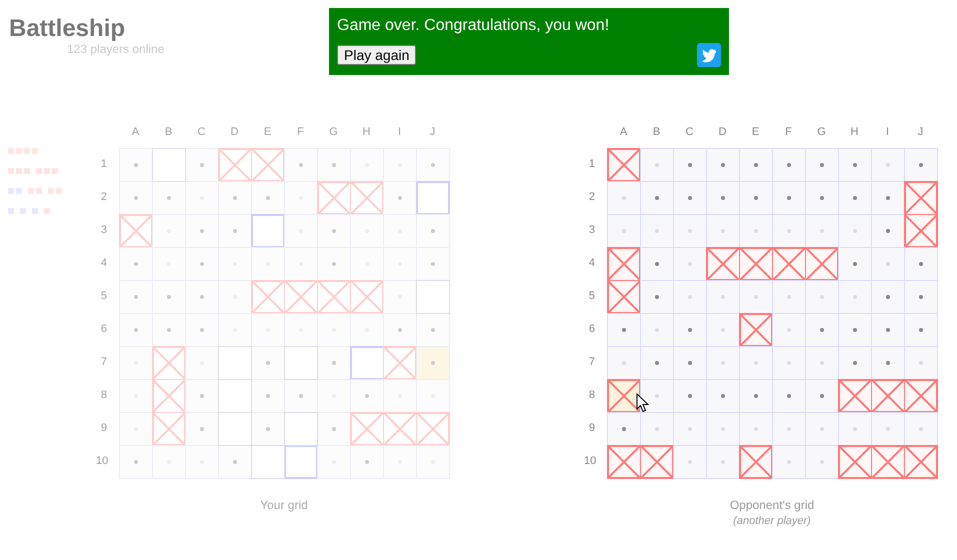  I want to click on row-label: 3, so click(104, 230).